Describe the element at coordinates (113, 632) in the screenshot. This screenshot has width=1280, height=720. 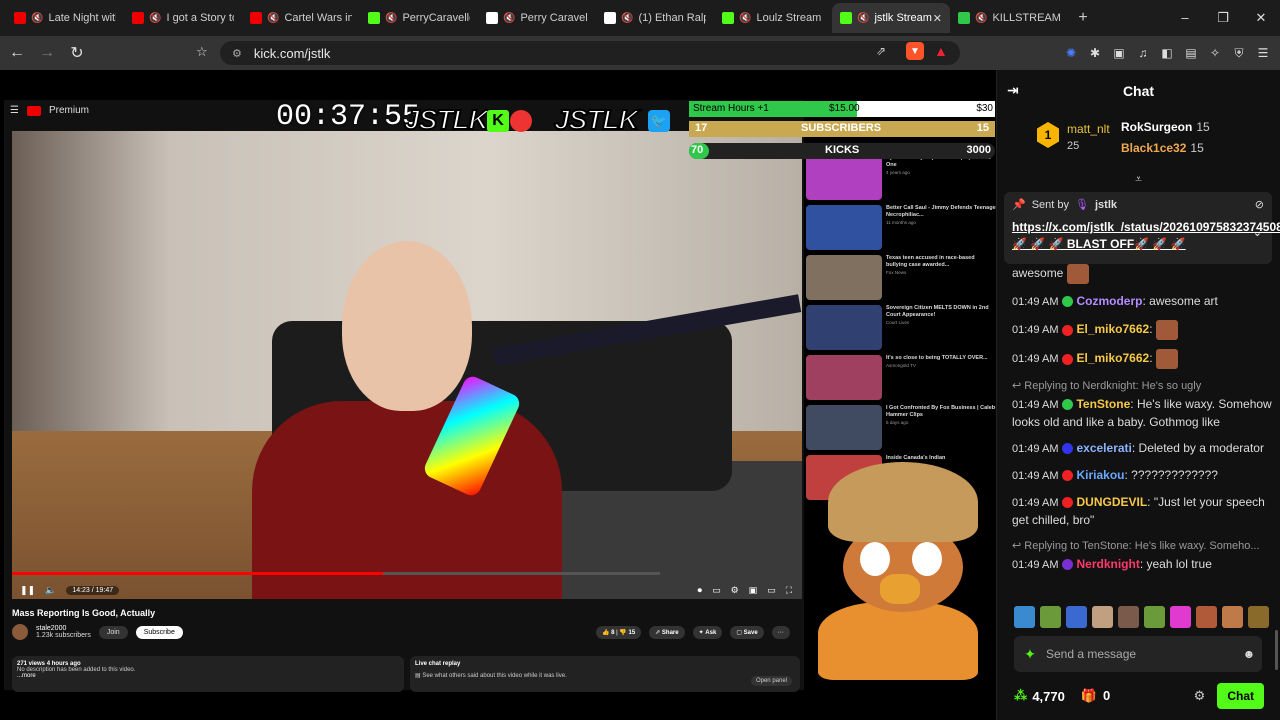
I see `join-button: Join` at that location.